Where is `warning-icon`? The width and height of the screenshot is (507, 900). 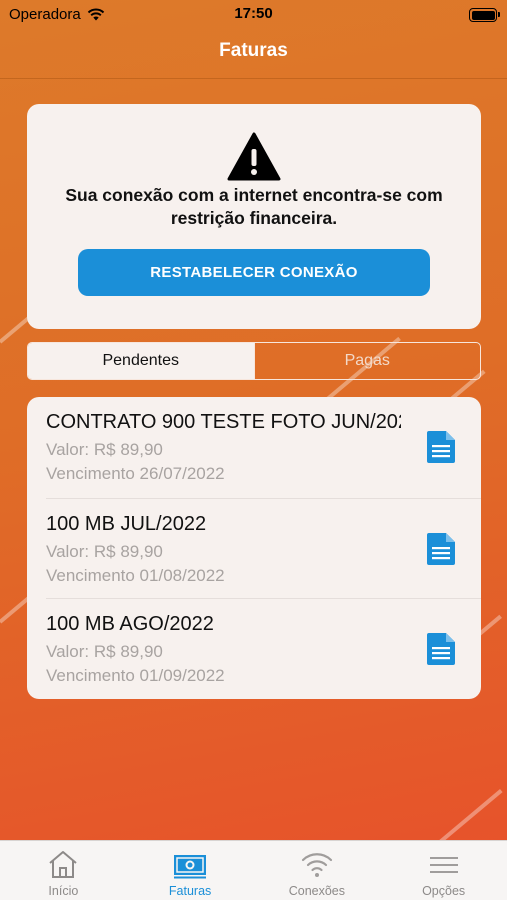 warning-icon is located at coordinates (254, 156).